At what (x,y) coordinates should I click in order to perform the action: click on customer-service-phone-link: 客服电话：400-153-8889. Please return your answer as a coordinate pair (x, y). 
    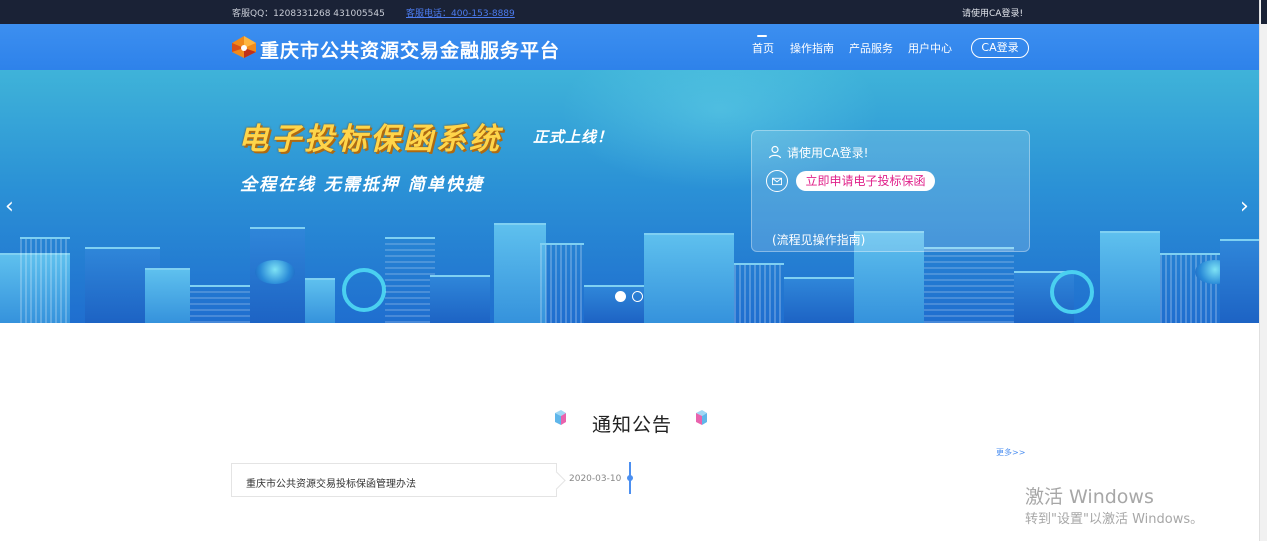
    Looking at the image, I should click on (460, 12).